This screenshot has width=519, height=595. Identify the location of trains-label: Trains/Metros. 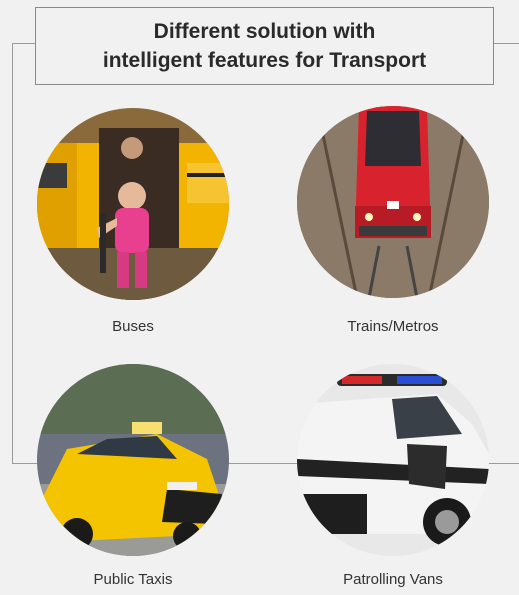
(393, 326).